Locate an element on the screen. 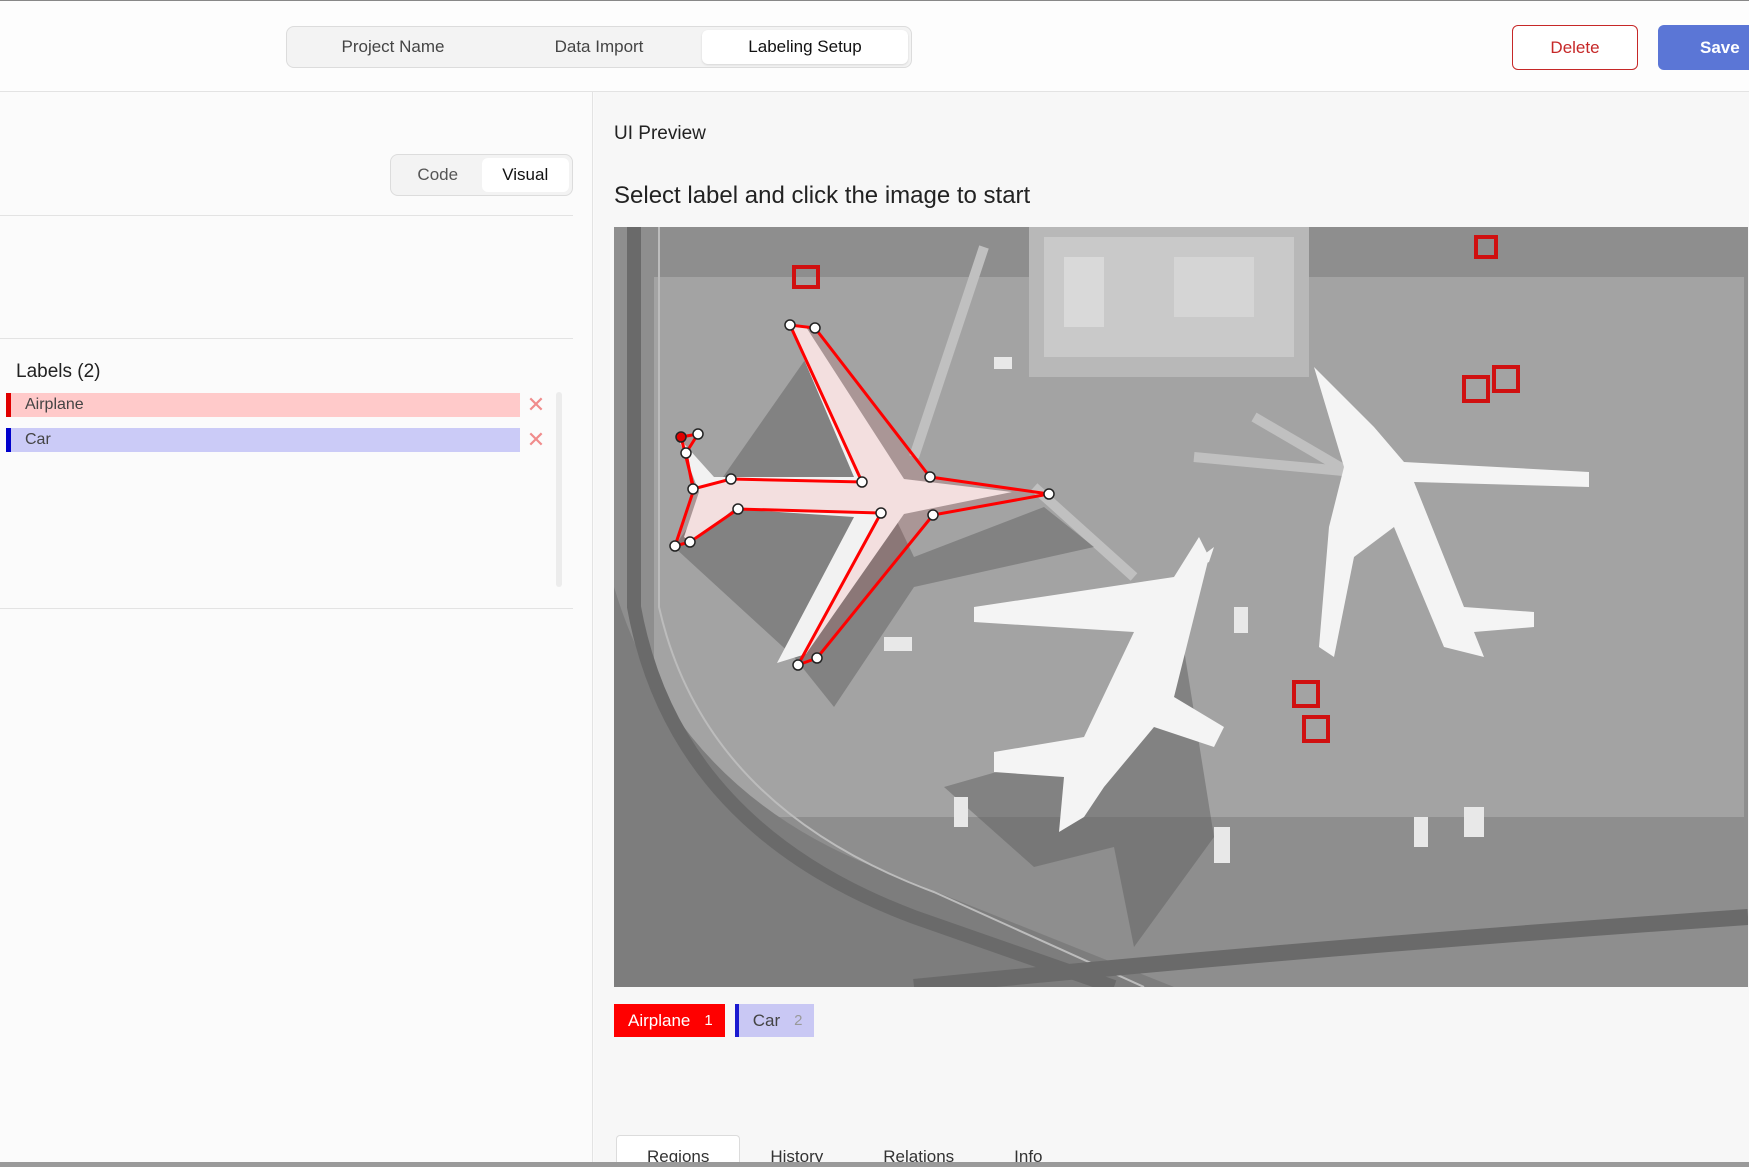 The width and height of the screenshot is (1749, 1167). step-data-import: Data Import is located at coordinates (599, 47).